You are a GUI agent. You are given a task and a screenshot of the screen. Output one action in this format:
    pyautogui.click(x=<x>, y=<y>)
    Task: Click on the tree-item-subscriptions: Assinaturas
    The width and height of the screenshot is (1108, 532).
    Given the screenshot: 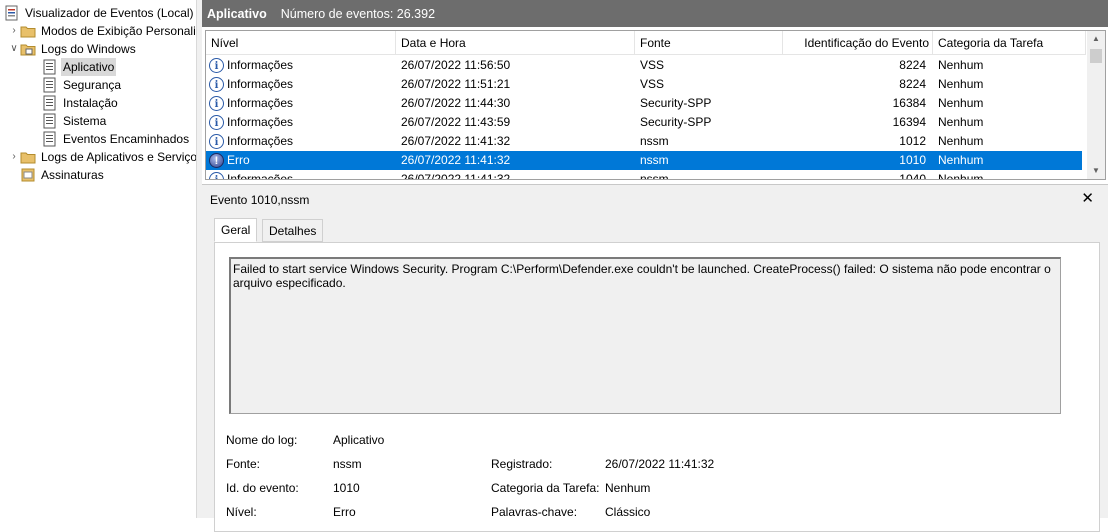 What is the action you would take?
    pyautogui.click(x=63, y=175)
    